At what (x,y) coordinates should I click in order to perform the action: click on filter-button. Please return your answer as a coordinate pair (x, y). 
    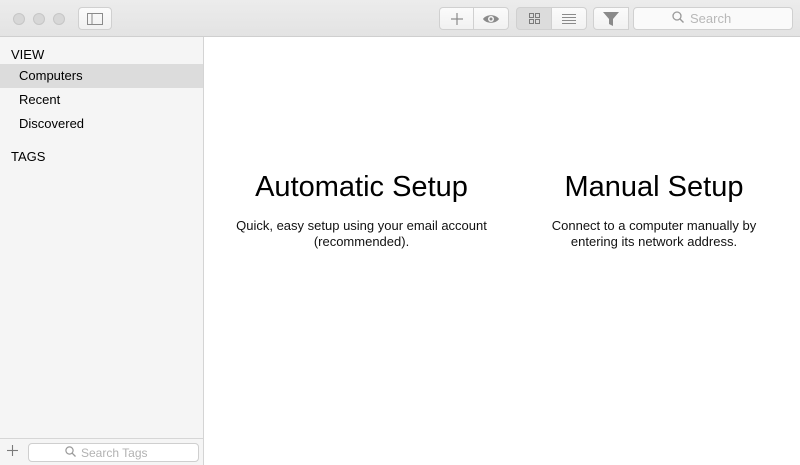
    Looking at the image, I should click on (611, 18).